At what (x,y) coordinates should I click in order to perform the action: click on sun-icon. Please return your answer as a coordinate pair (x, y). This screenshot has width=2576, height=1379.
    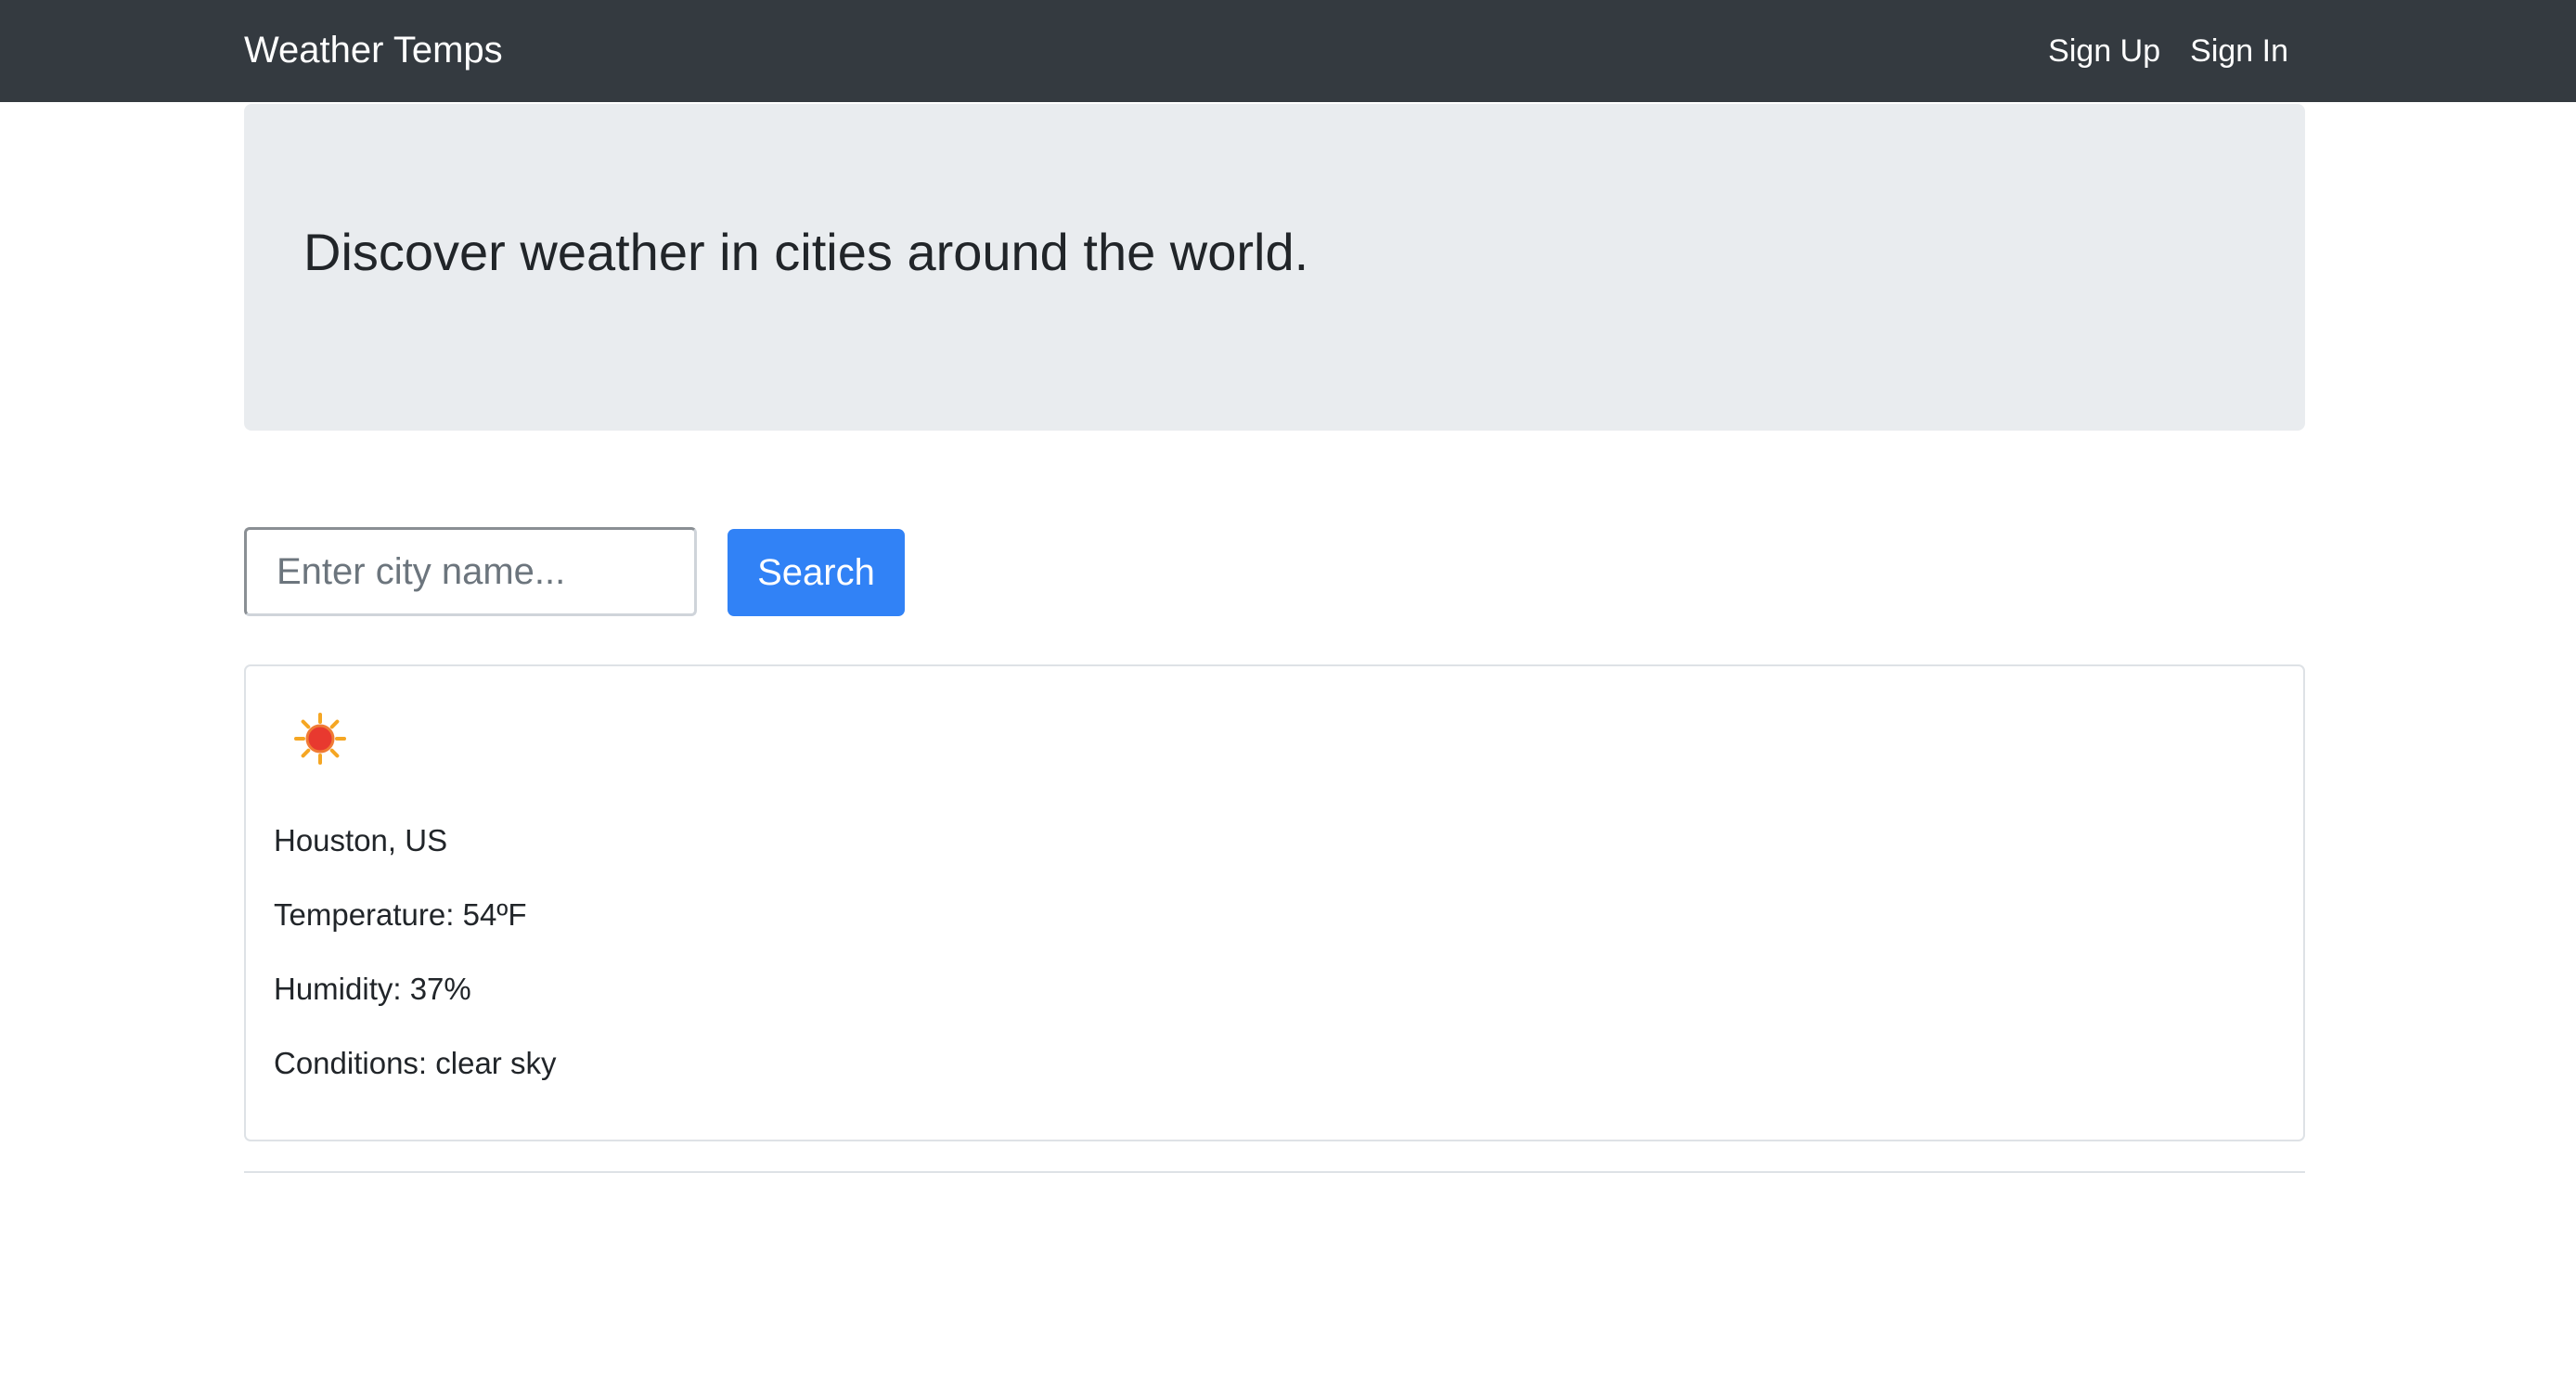
    Looking at the image, I should click on (320, 739).